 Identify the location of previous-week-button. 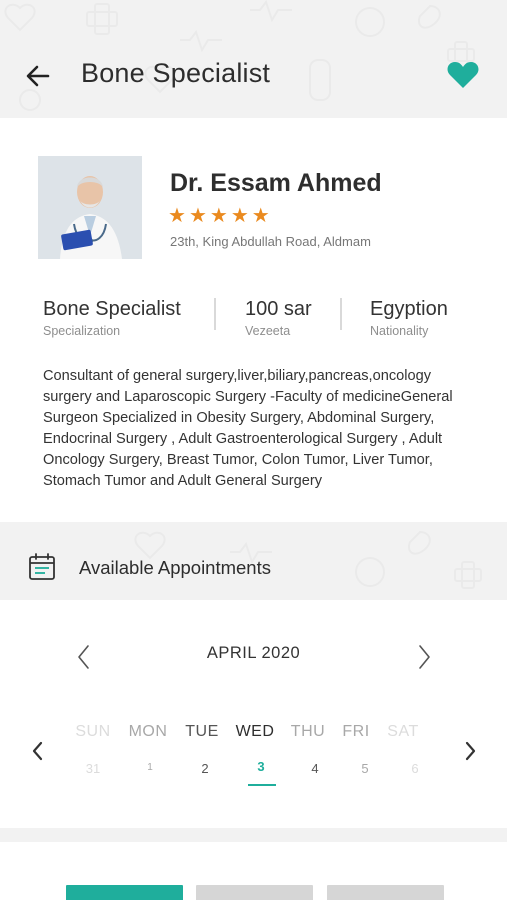
(38, 751).